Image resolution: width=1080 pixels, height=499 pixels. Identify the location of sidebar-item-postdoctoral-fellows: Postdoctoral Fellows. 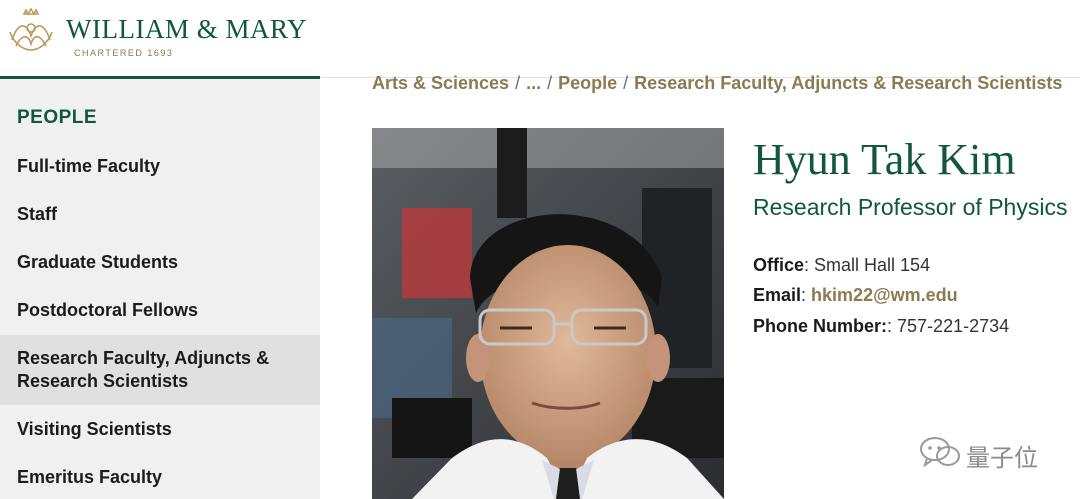
(160, 310).